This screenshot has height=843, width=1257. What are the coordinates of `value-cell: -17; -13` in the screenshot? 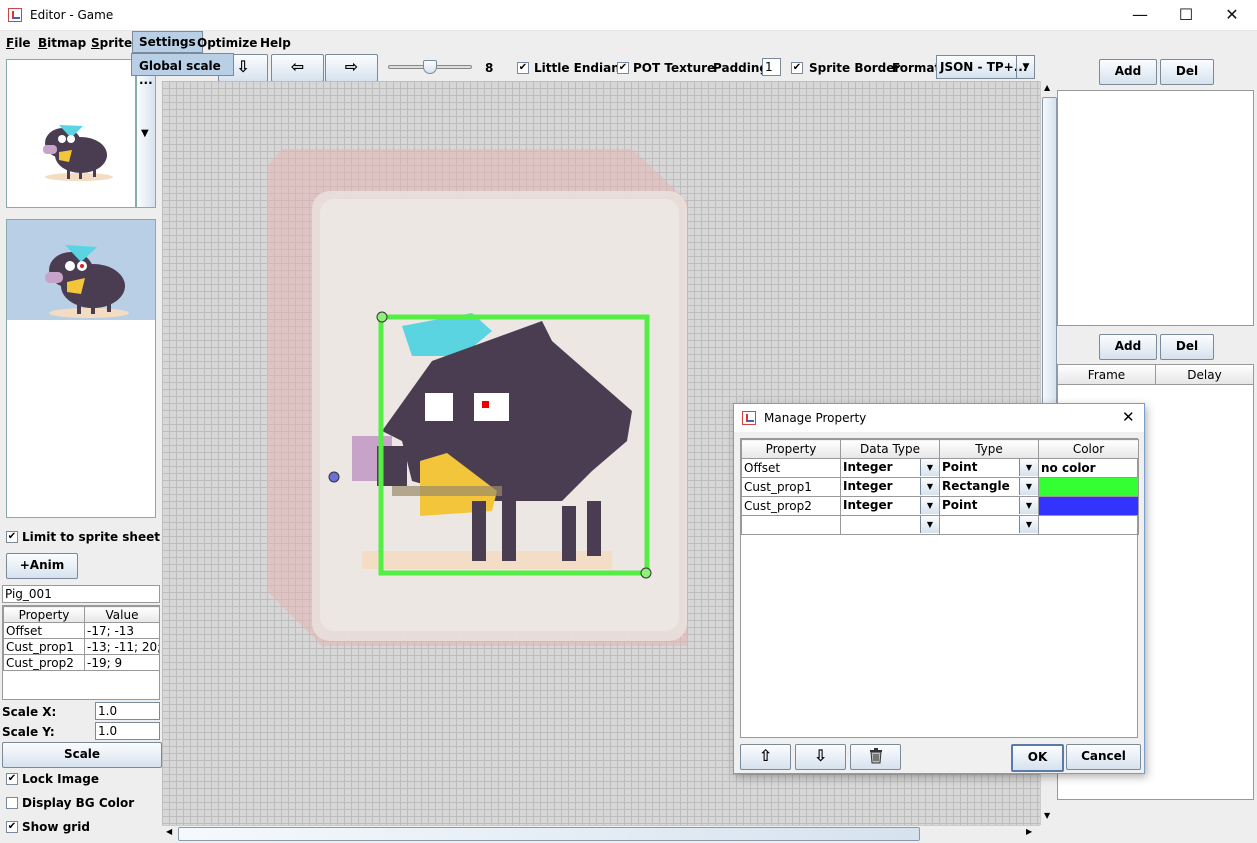 It's located at (122, 630).